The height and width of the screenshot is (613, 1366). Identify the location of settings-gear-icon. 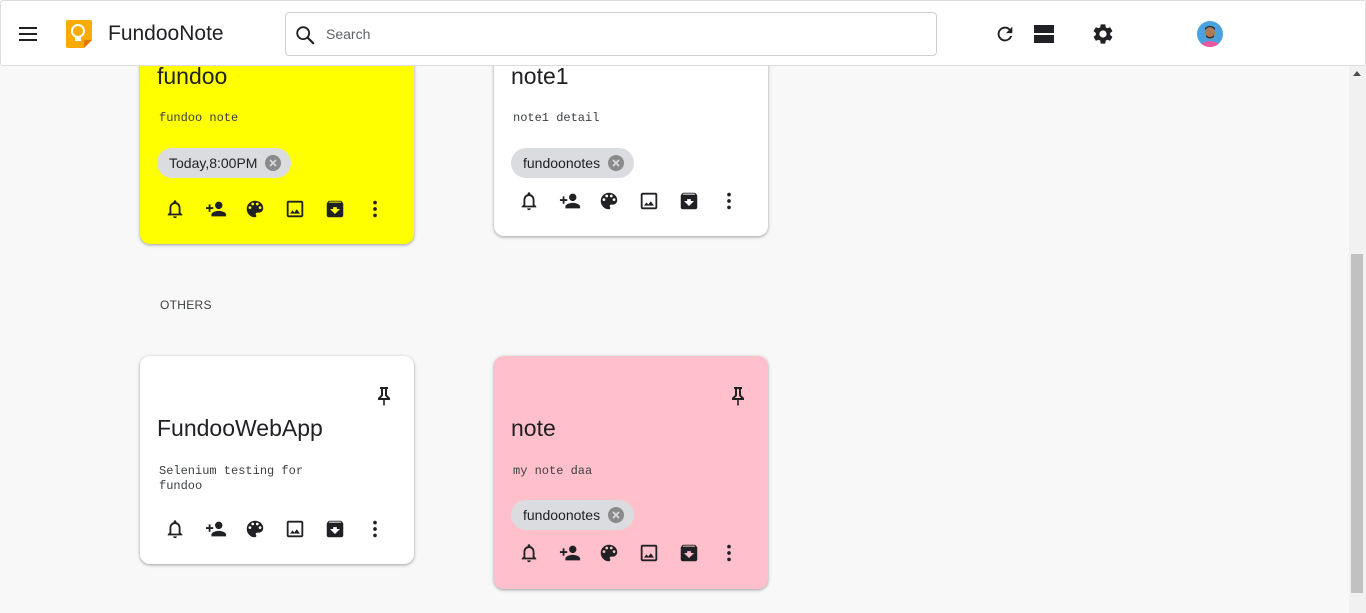
(1103, 34).